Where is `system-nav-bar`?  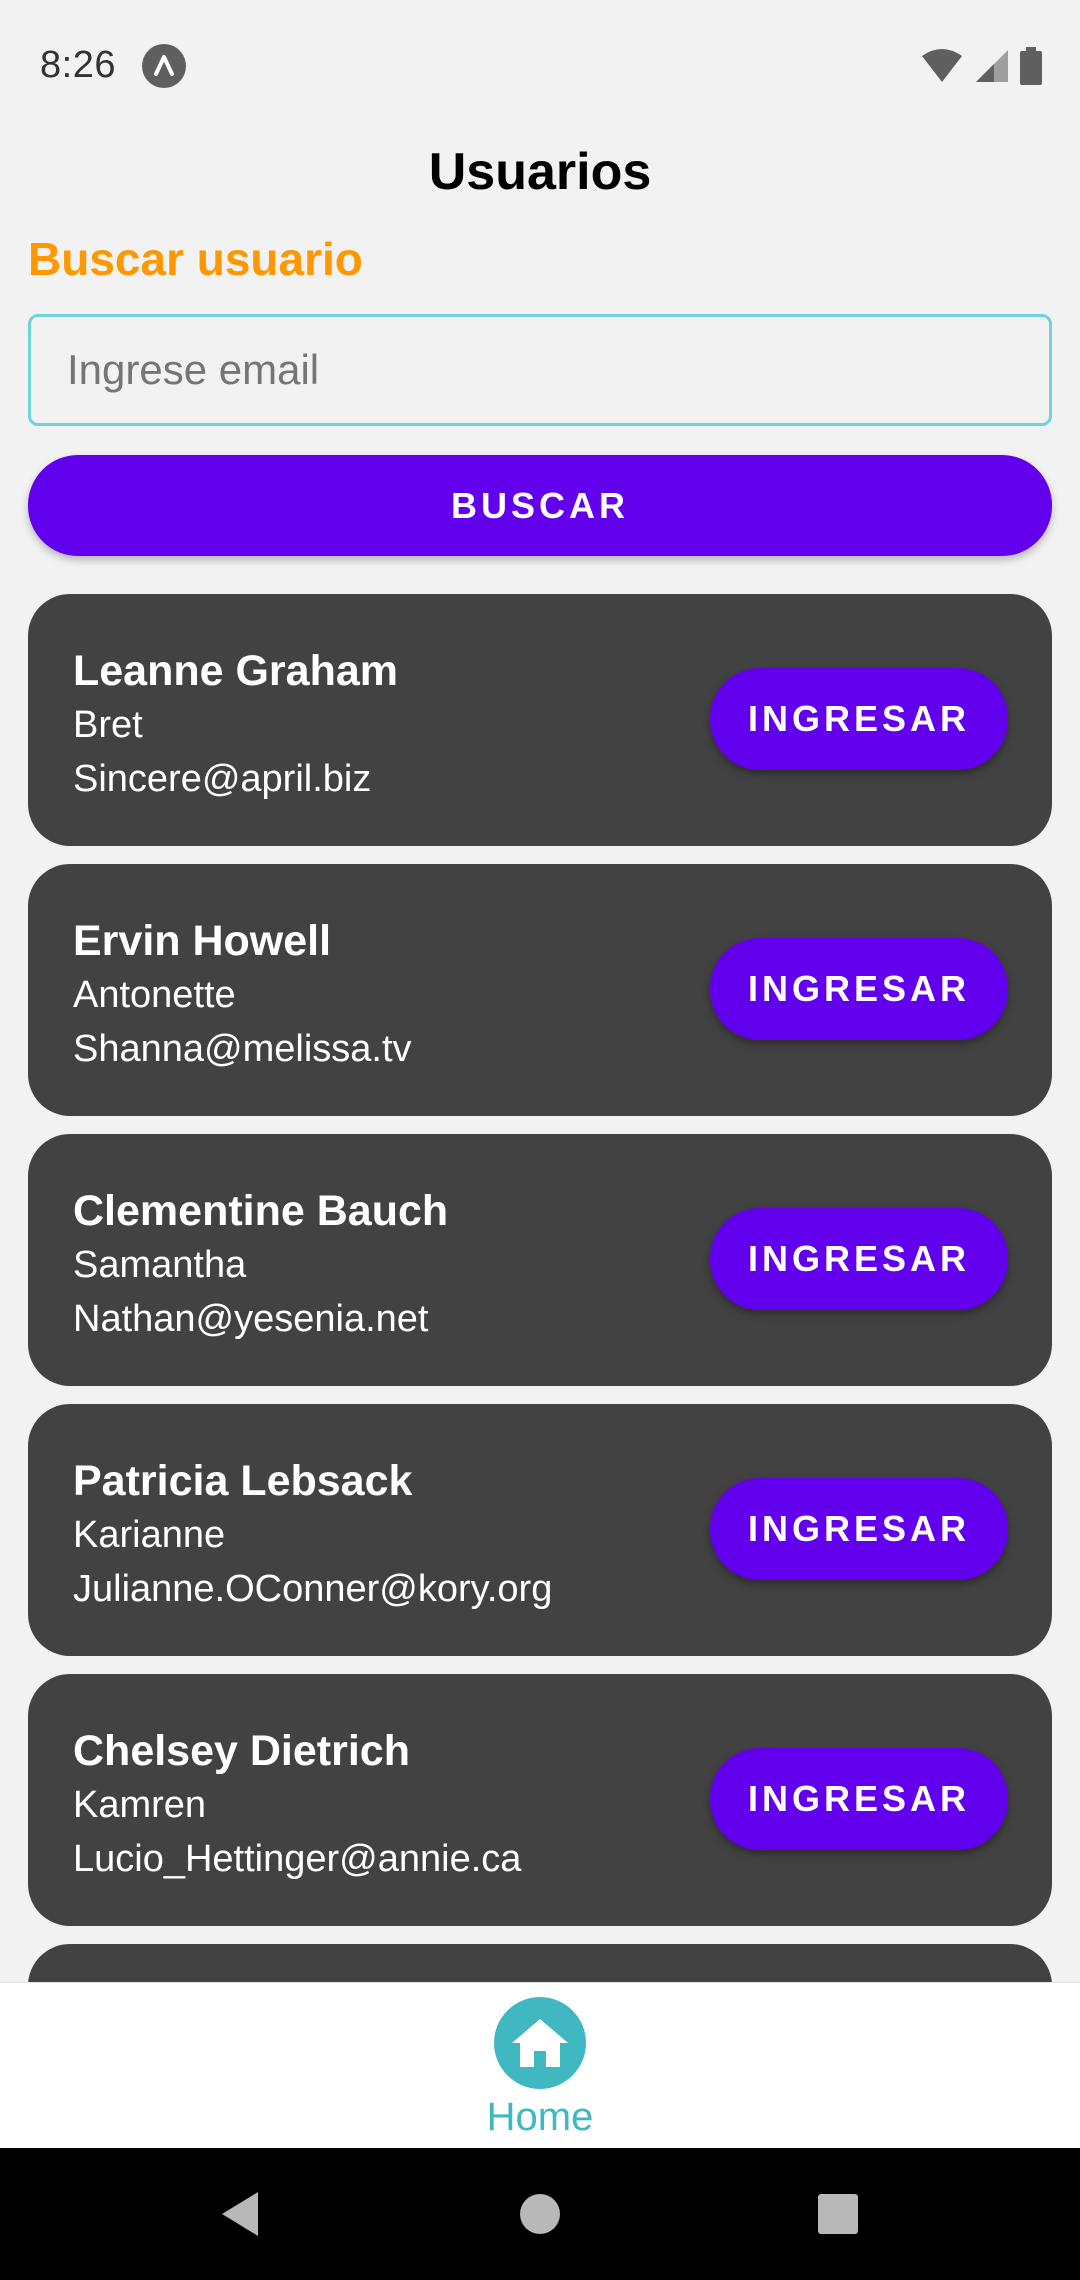
system-nav-bar is located at coordinates (540, 2214).